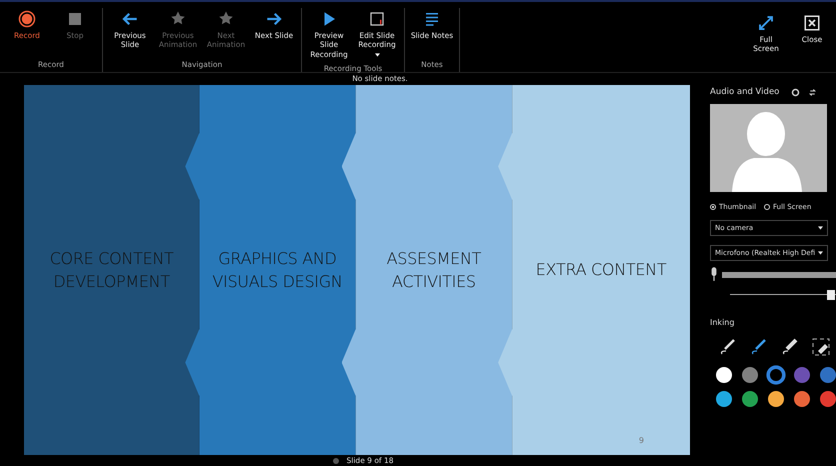 This screenshot has width=836, height=466. I want to click on stop-icon, so click(75, 19).